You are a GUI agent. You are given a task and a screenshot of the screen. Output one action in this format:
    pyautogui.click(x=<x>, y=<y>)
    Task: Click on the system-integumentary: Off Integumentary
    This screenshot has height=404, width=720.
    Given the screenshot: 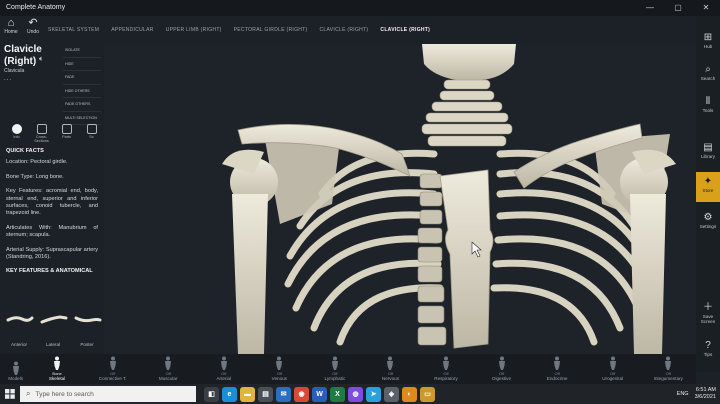 What is the action you would take?
    pyautogui.click(x=668, y=370)
    